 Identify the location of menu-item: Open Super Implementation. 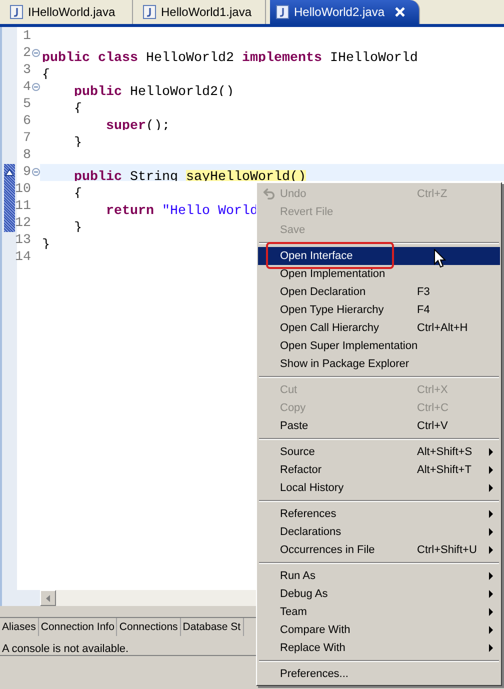
(379, 346).